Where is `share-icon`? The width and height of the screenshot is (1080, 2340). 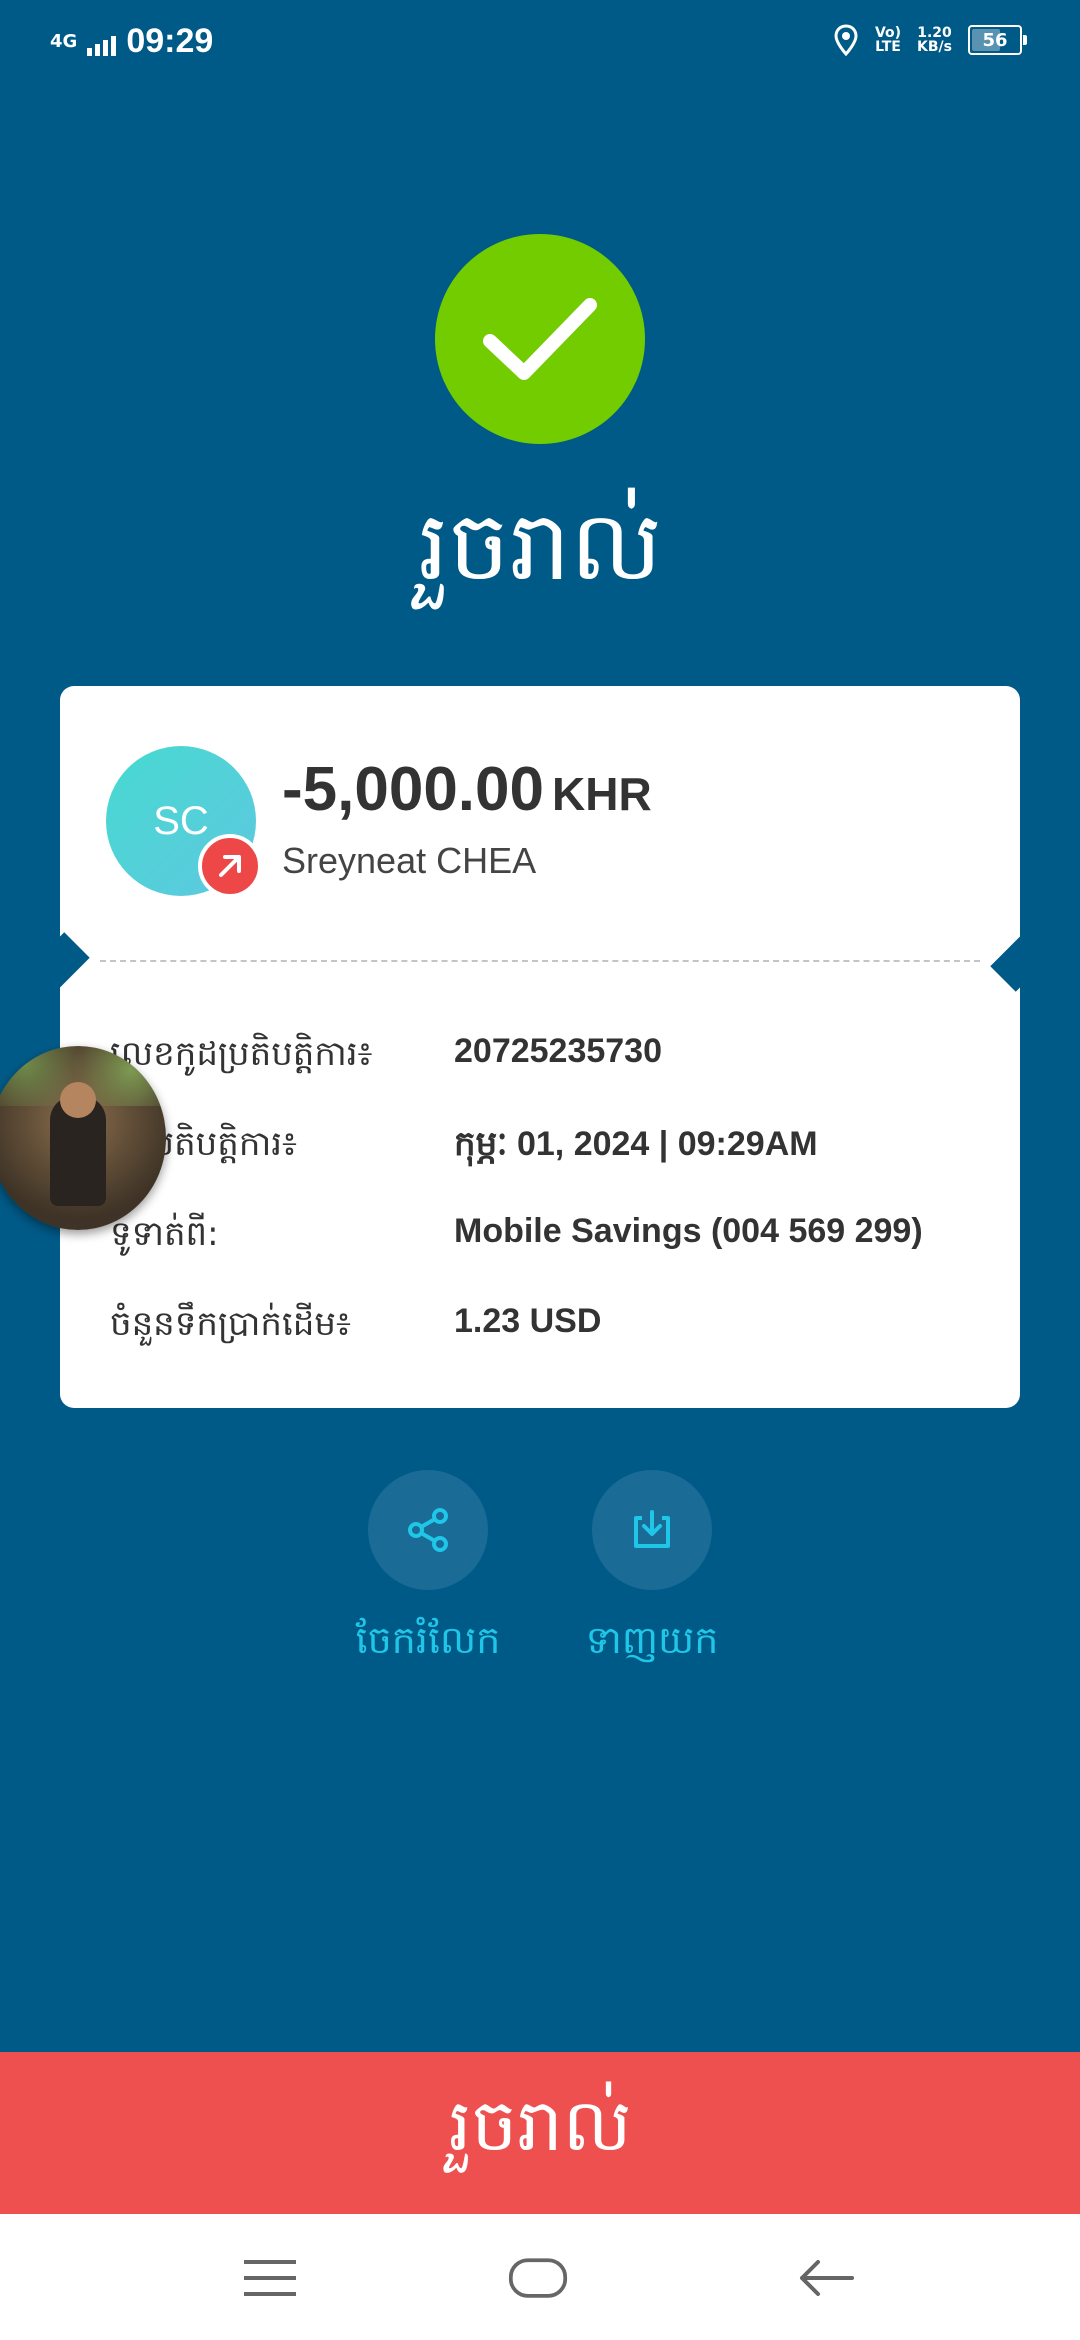
share-icon is located at coordinates (428, 1530).